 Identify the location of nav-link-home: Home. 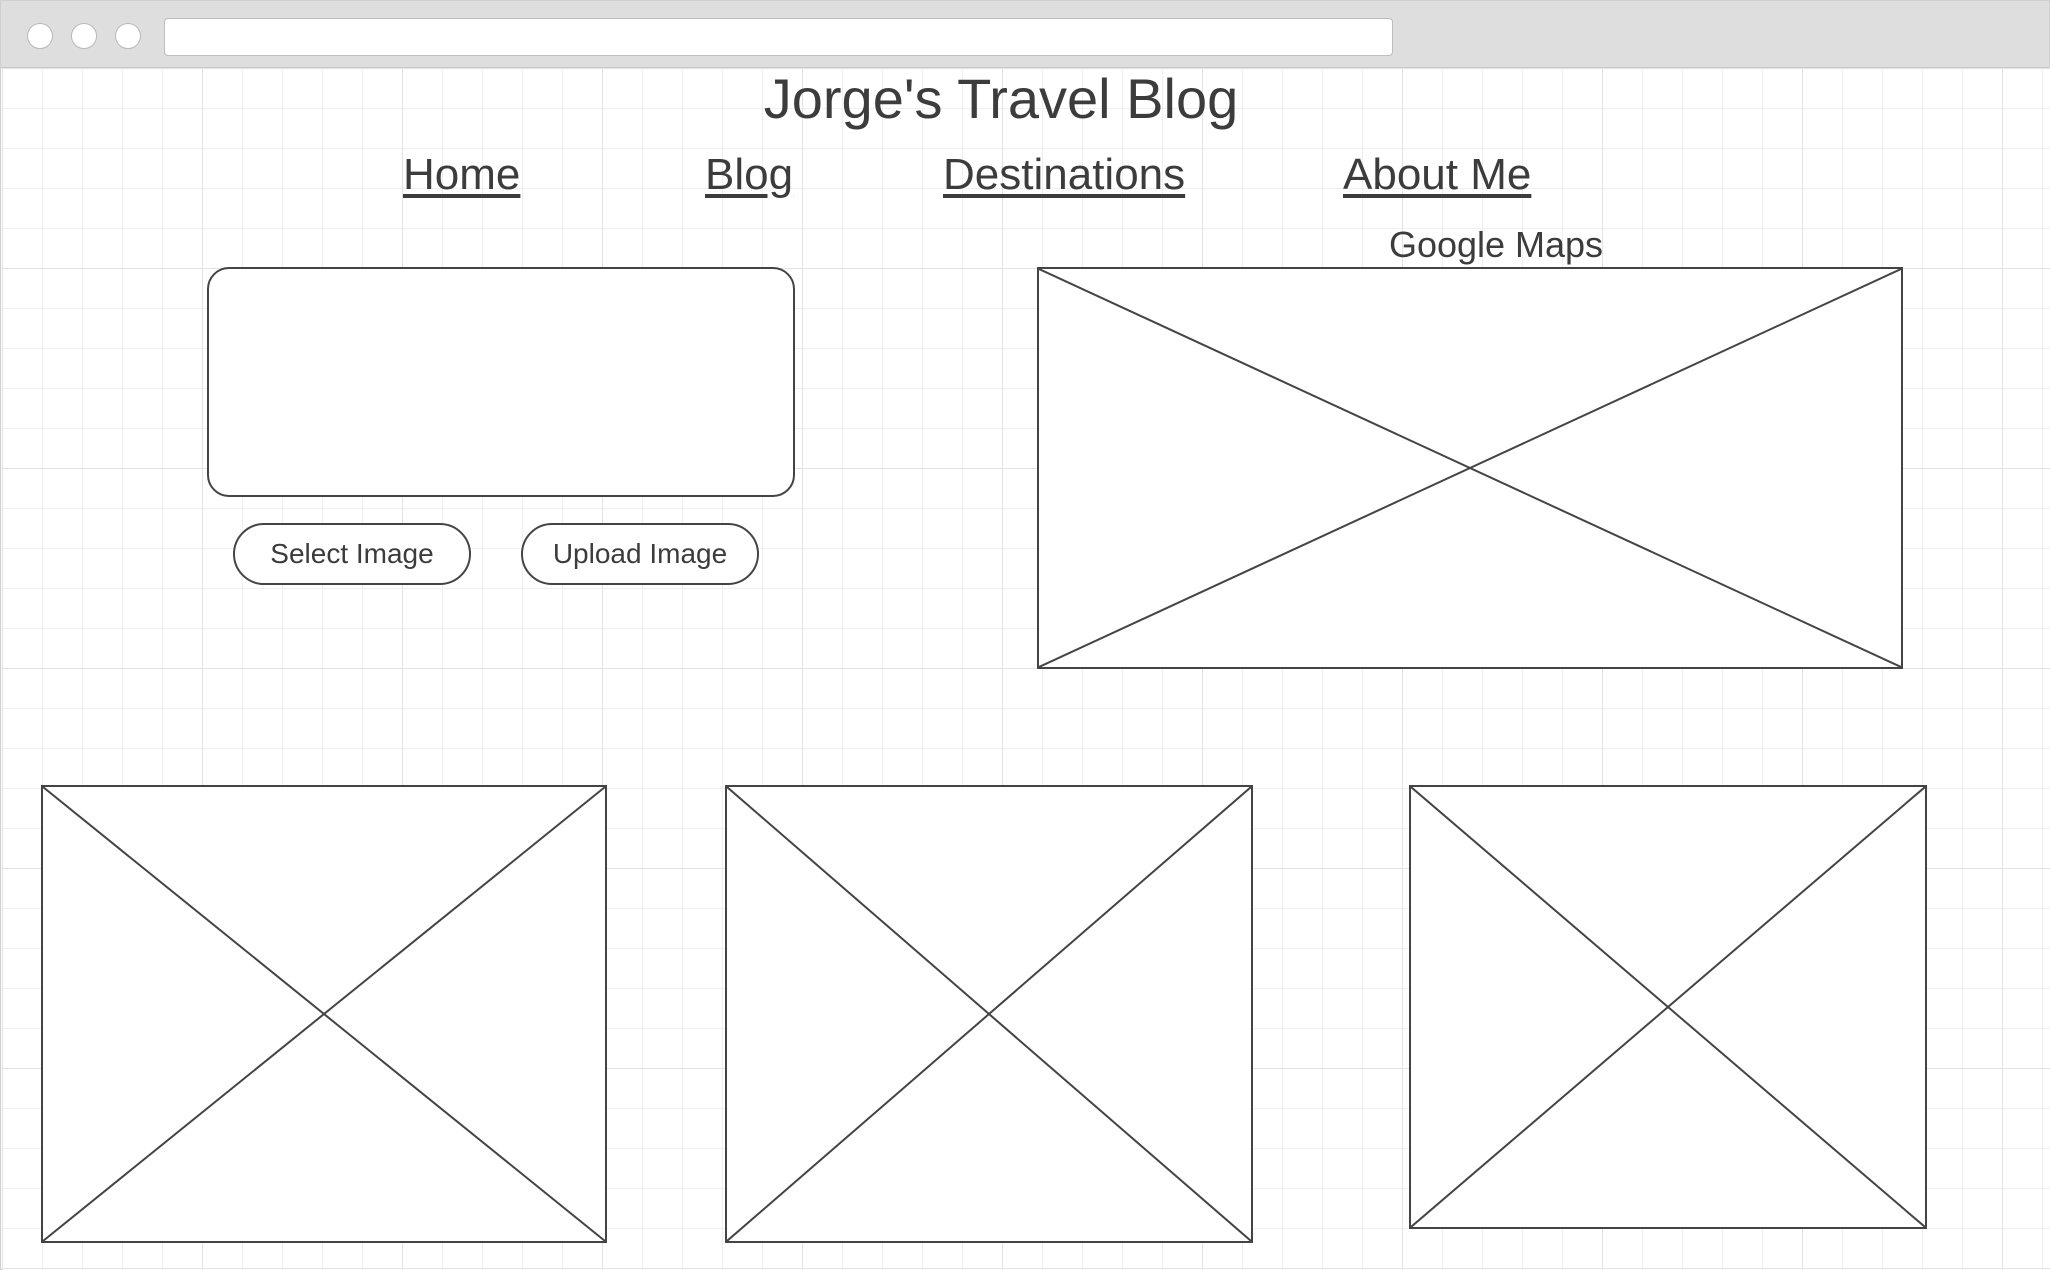
(461, 175).